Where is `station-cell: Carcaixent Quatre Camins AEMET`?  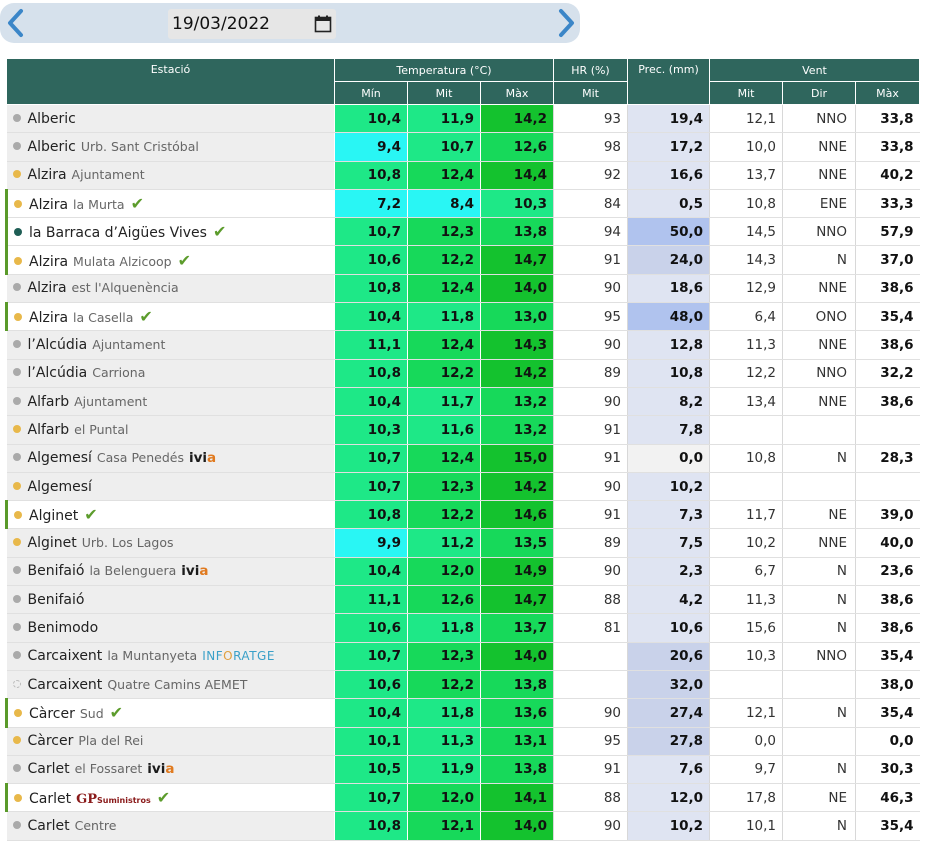 station-cell: Carcaixent Quatre Camins AEMET is located at coordinates (170, 685).